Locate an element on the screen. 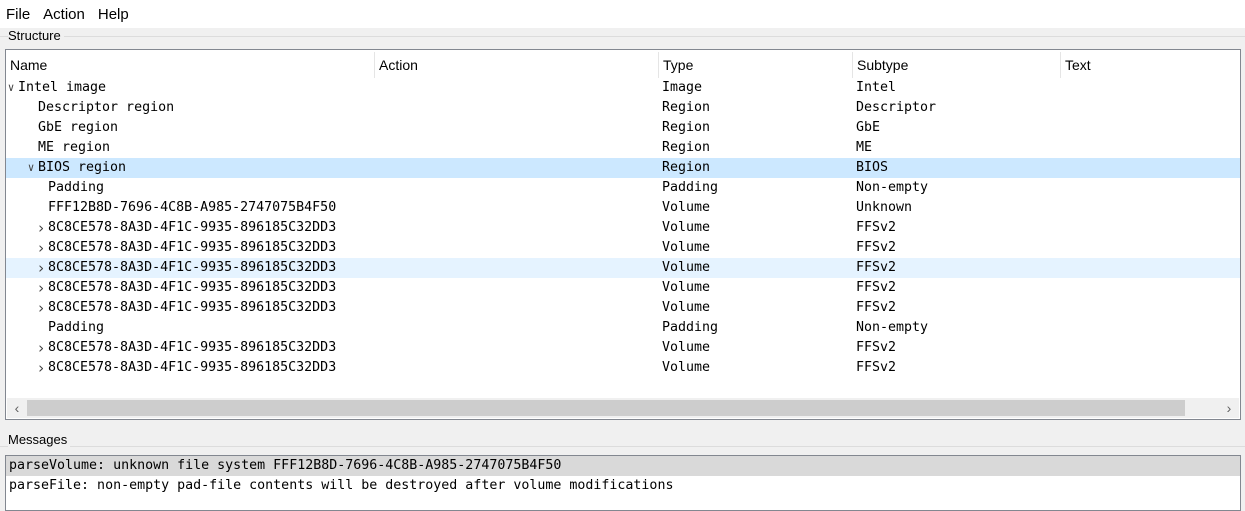 The width and height of the screenshot is (1245, 511). column-header-action: Action is located at coordinates (517, 65).